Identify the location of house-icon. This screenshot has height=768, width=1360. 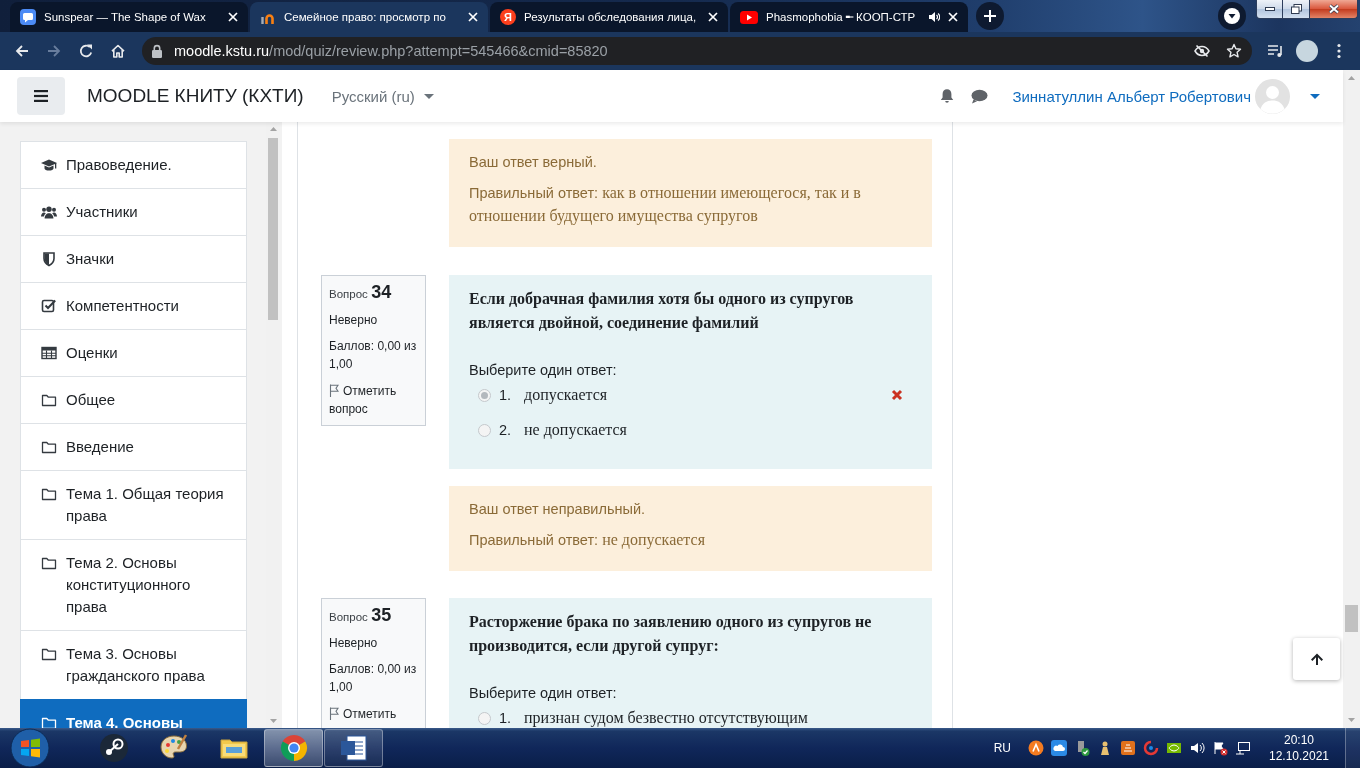
(118, 51).